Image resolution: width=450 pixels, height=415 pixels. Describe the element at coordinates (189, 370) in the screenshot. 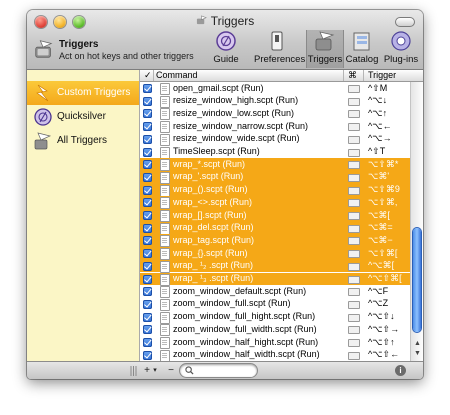

I see `search-icon` at that location.